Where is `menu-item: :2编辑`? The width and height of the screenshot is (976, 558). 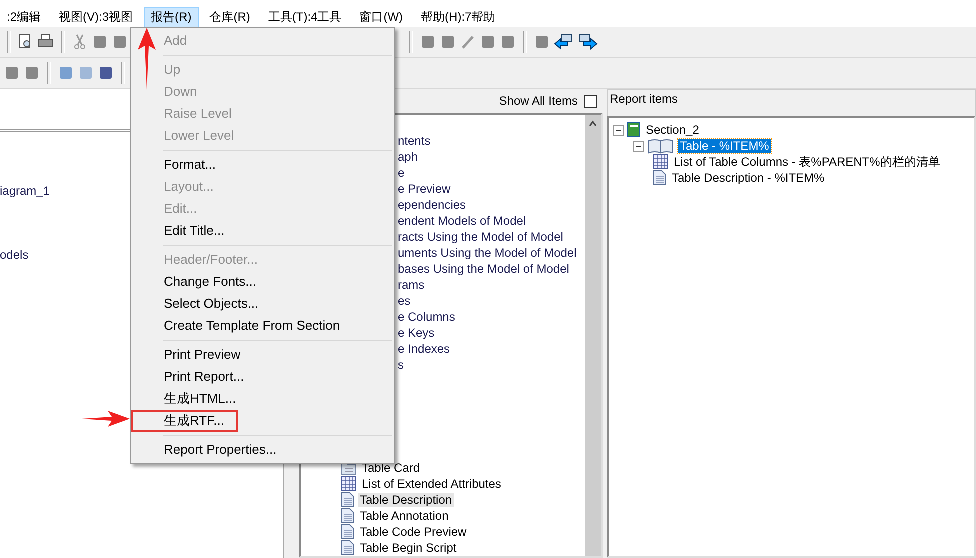
menu-item: :2编辑 is located at coordinates (24, 17).